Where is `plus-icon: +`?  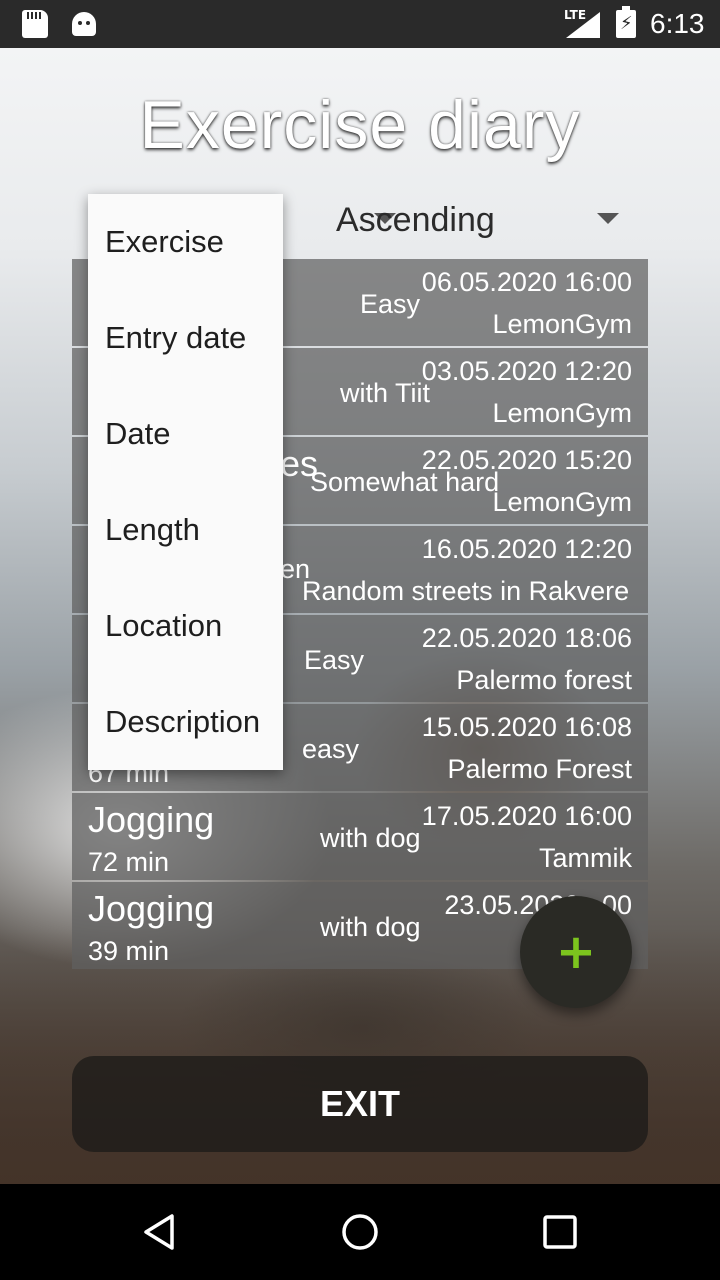
plus-icon: + is located at coordinates (576, 952).